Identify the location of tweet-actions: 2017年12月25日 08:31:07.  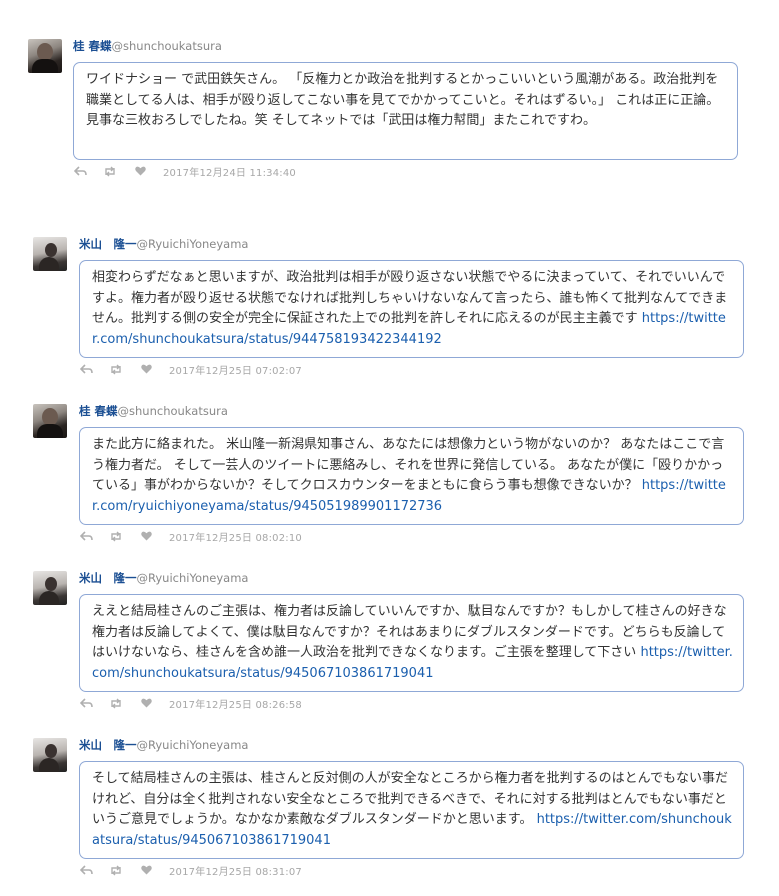
(190, 870).